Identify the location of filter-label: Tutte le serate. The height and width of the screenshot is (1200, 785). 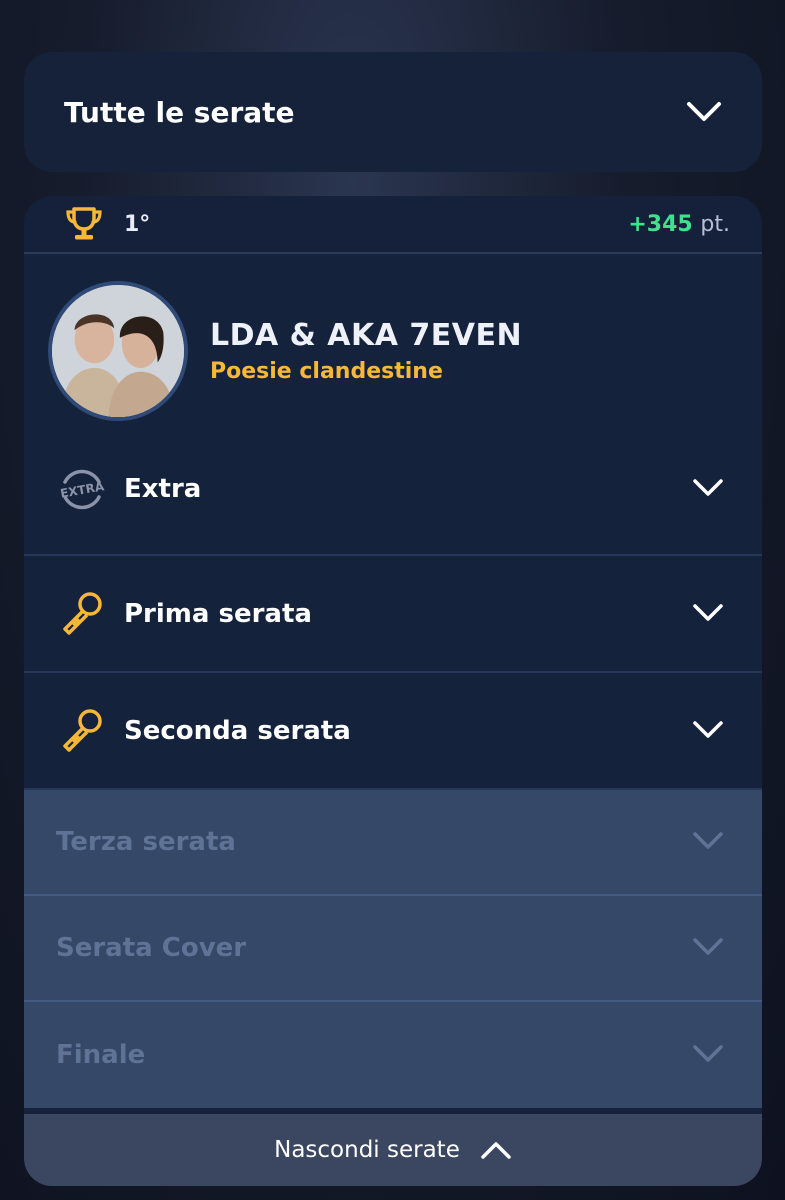
(179, 112).